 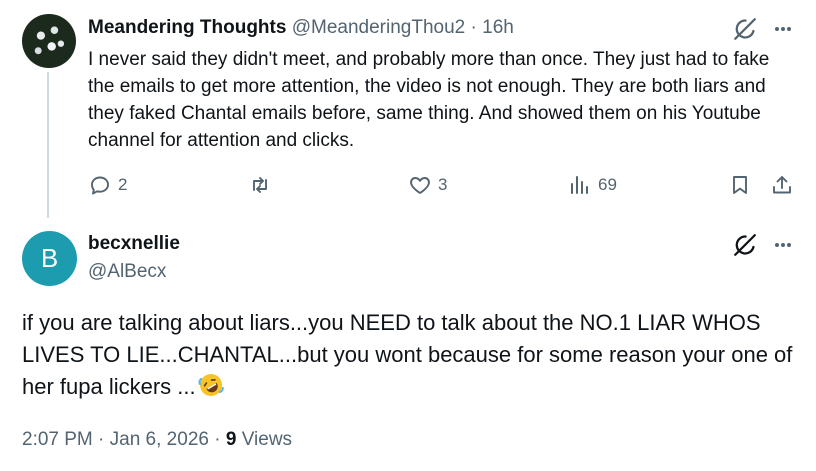 I want to click on share-button, so click(x=782, y=185).